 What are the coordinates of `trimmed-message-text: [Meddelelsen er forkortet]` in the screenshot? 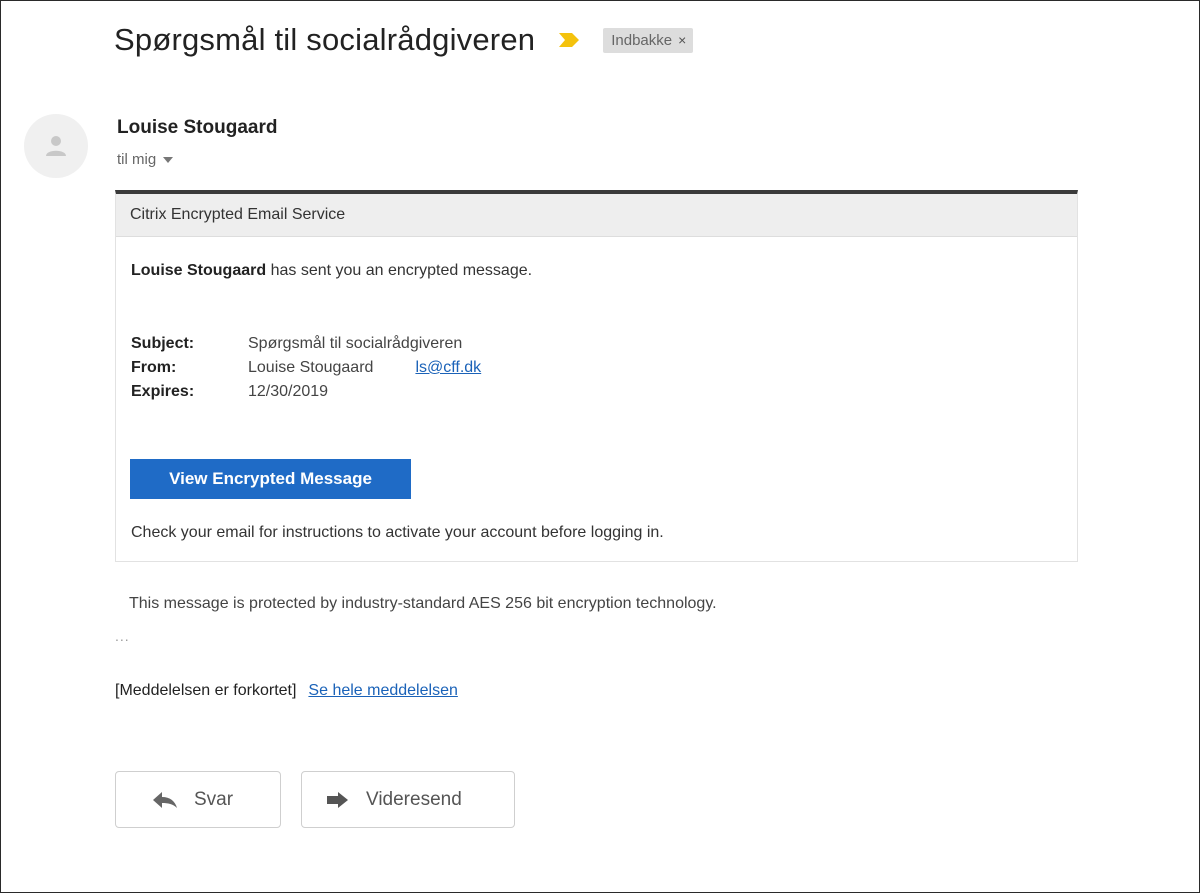 It's located at (206, 690).